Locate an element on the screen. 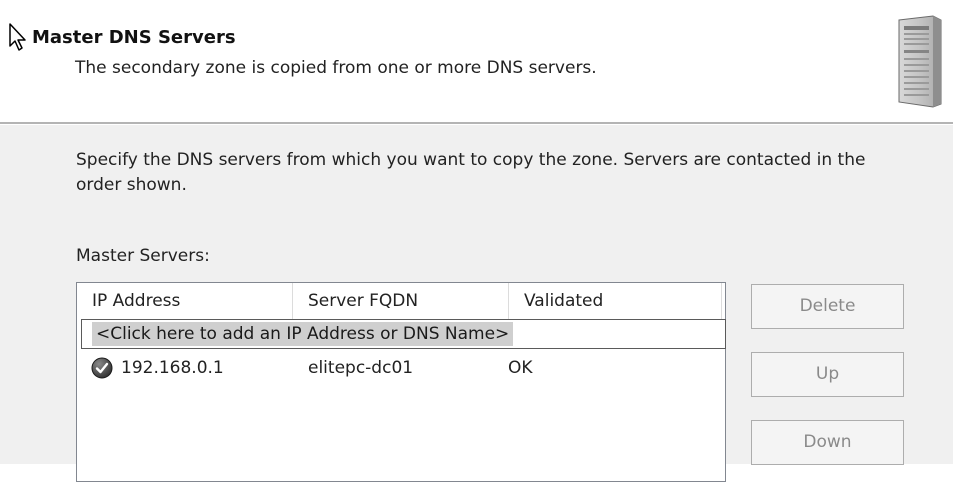 Image resolution: width=953 pixels, height=482 pixels. row-validated-status: OK is located at coordinates (520, 368).